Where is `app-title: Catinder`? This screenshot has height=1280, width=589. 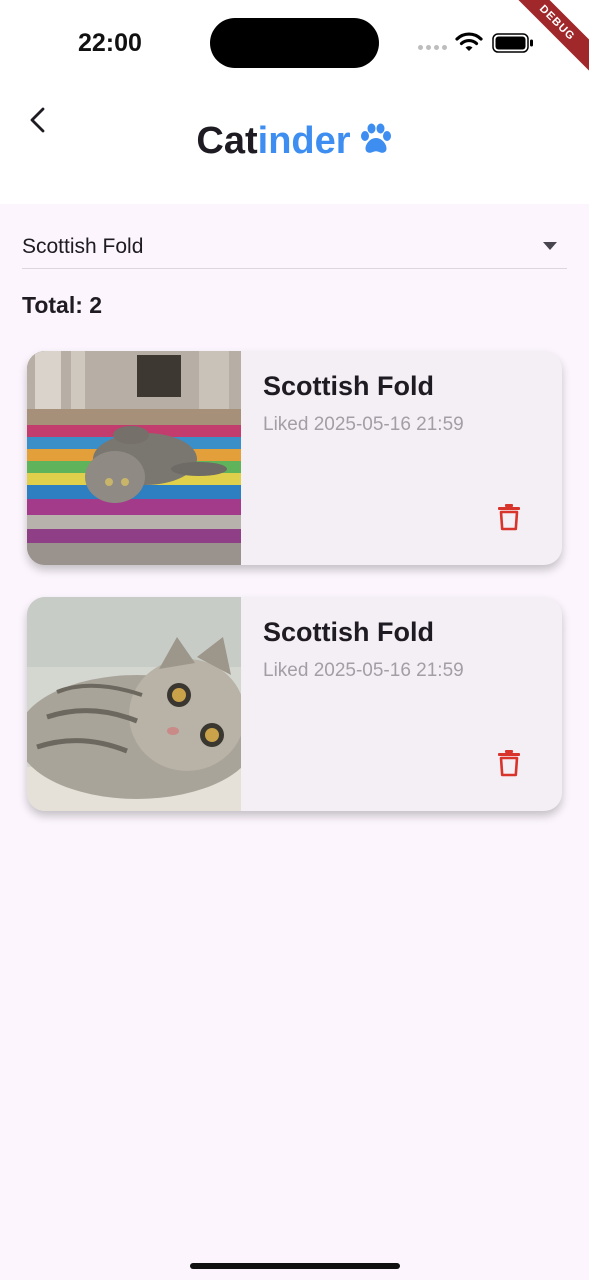 app-title: Catinder is located at coordinates (294, 141).